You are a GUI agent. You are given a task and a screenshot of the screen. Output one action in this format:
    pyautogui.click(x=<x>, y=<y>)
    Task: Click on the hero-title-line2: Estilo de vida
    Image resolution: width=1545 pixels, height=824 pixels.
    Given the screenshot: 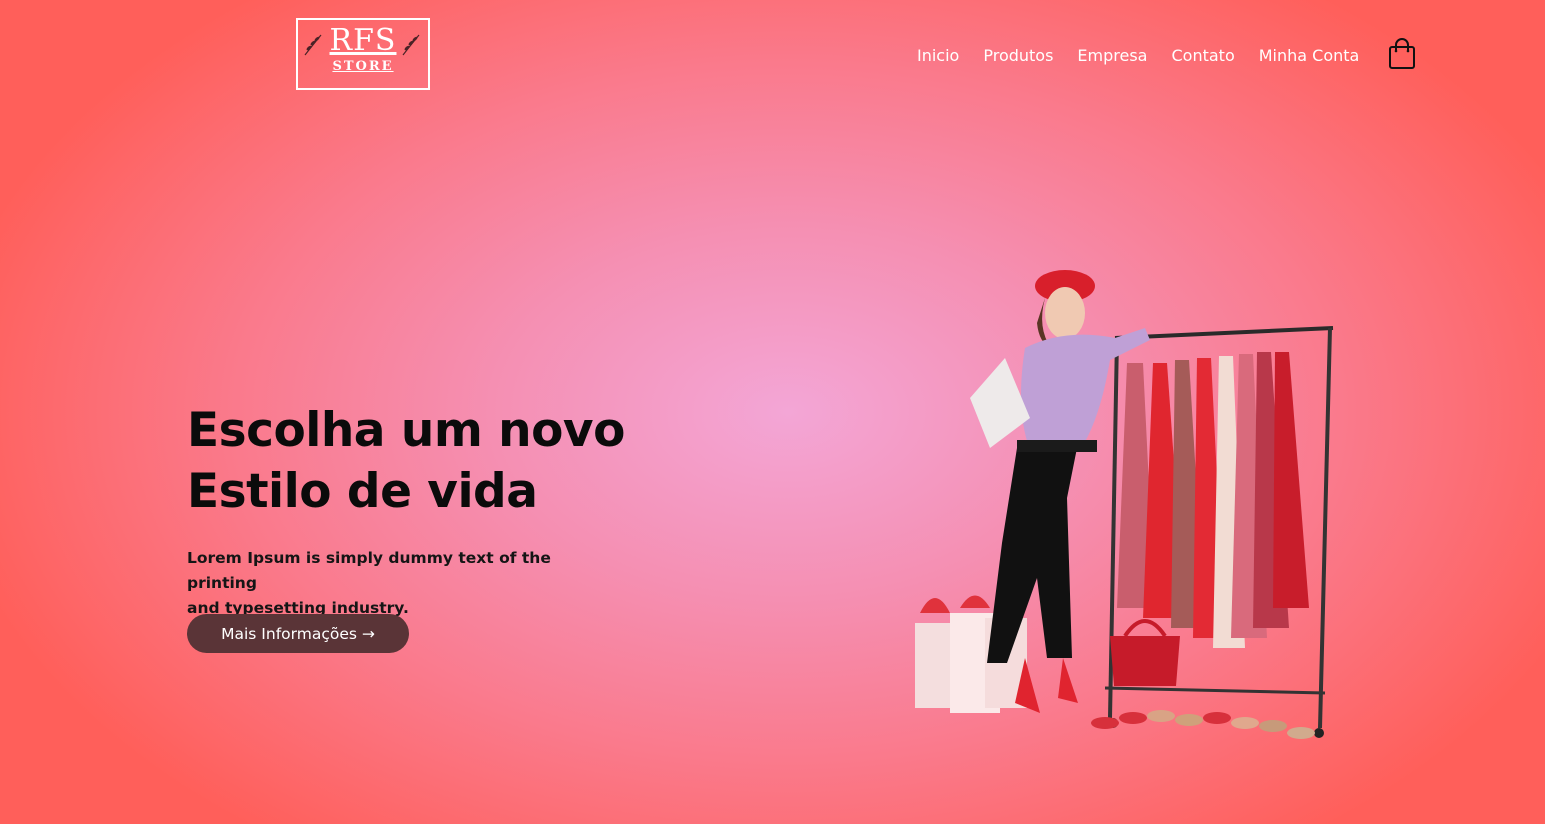 What is the action you would take?
    pyautogui.click(x=362, y=491)
    